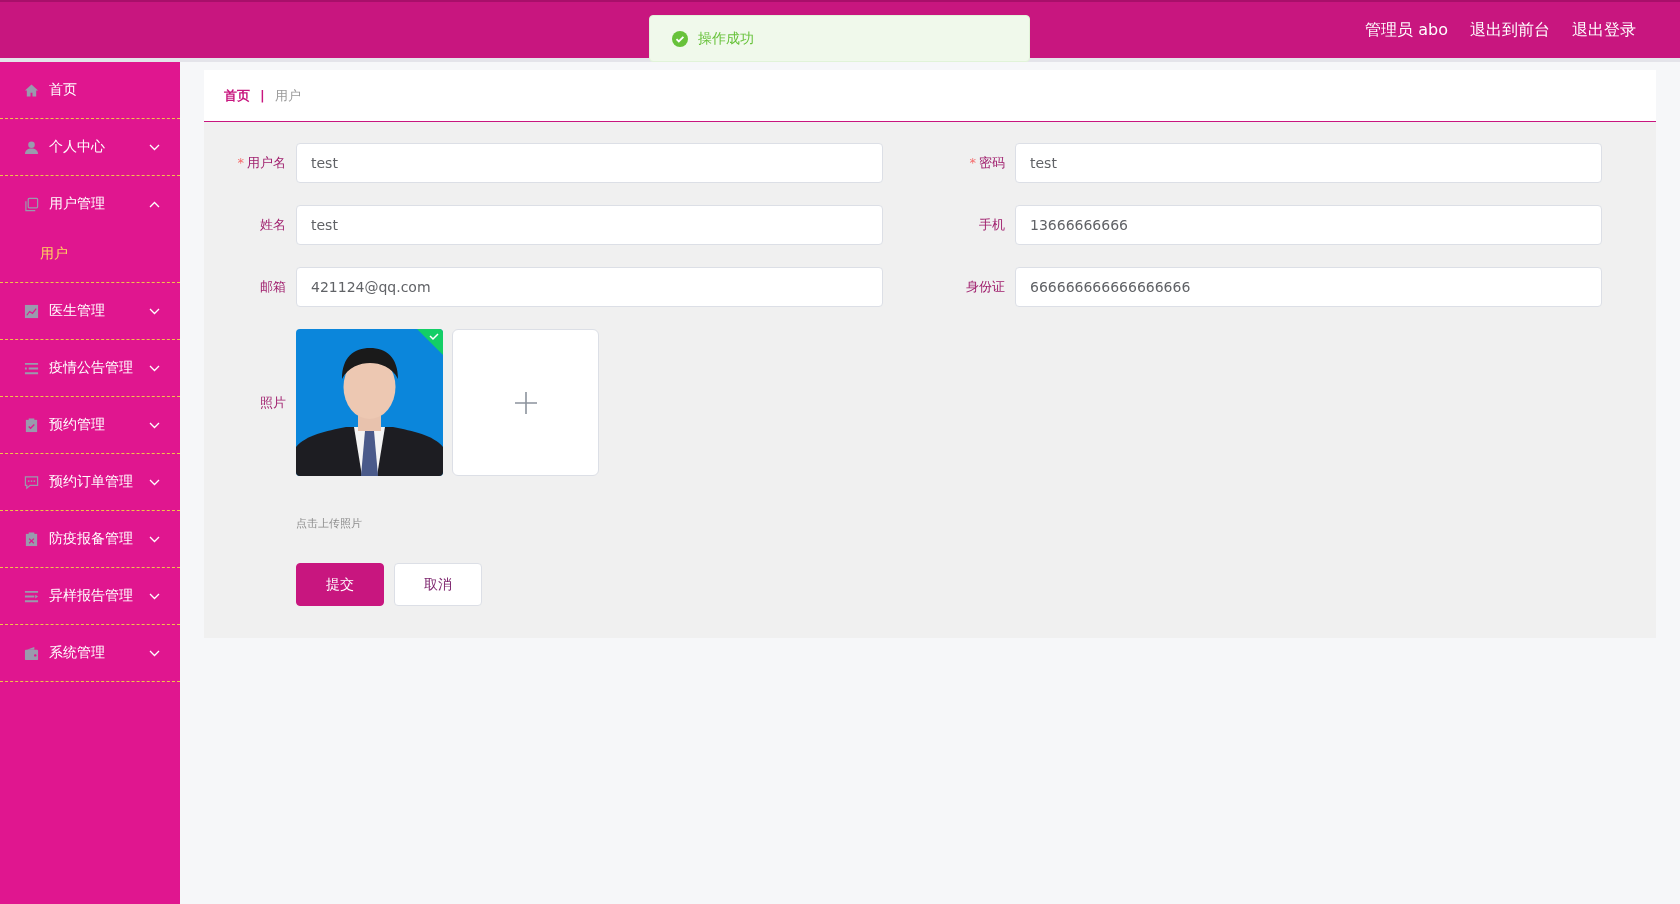 The image size is (1680, 904). What do you see at coordinates (31, 204) in the screenshot?
I see `copy-icon` at bounding box center [31, 204].